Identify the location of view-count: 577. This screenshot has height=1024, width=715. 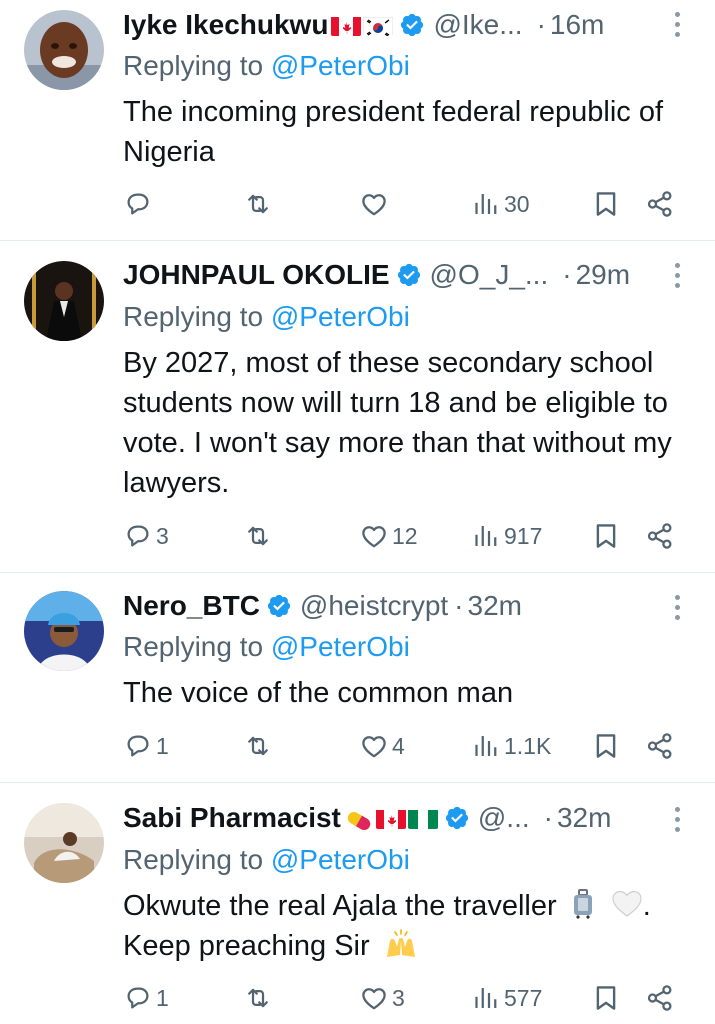
(523, 997).